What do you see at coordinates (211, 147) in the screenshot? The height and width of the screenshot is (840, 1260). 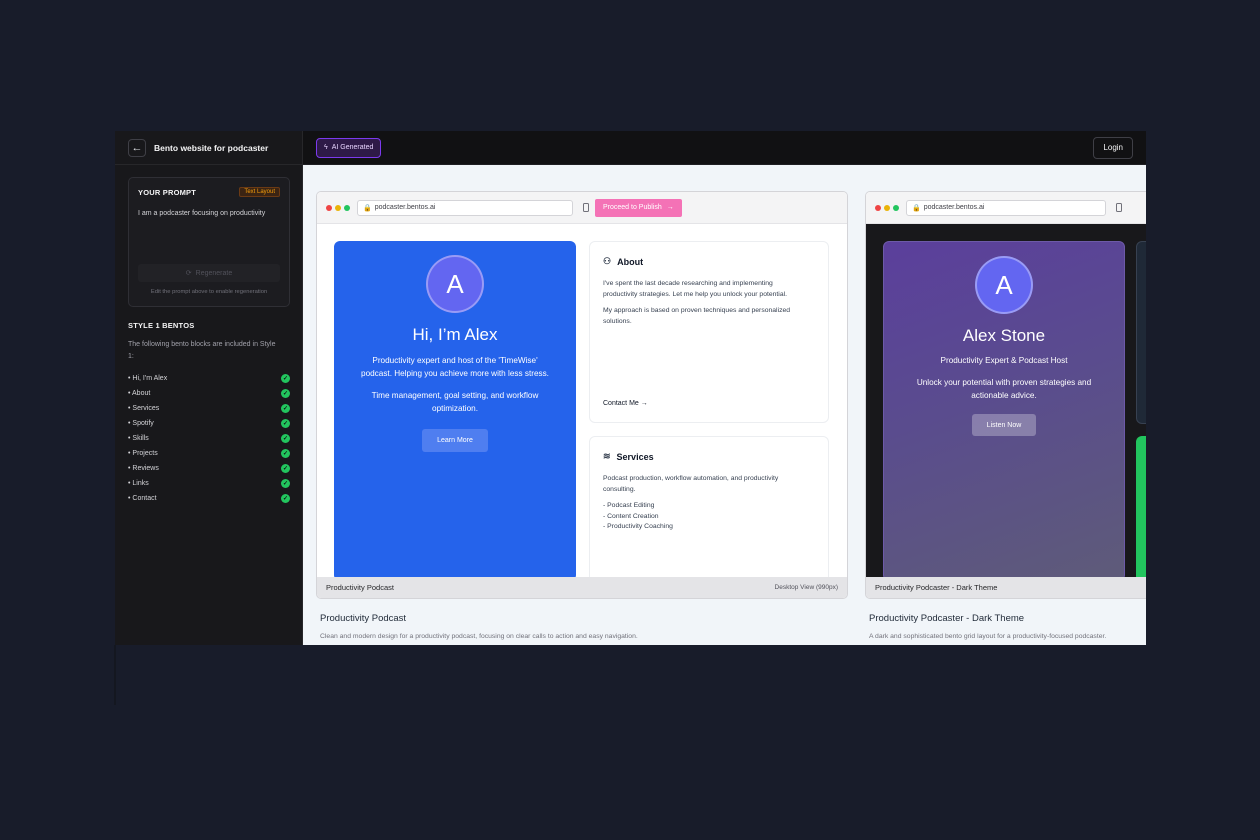 I see `project-title: Bento website for podcaster` at bounding box center [211, 147].